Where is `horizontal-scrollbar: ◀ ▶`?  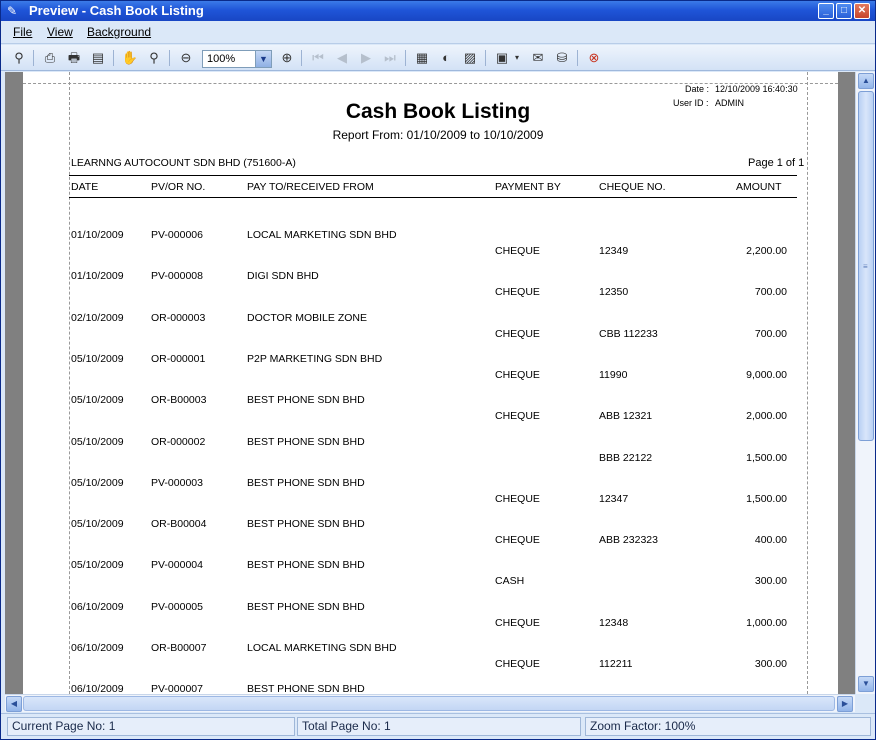
horizontal-scrollbar: ◀ ▶ is located at coordinates (430, 703).